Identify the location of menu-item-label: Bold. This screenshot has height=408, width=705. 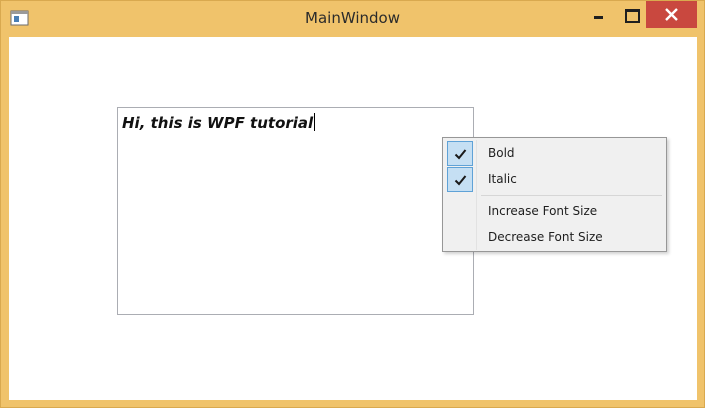
(501, 153).